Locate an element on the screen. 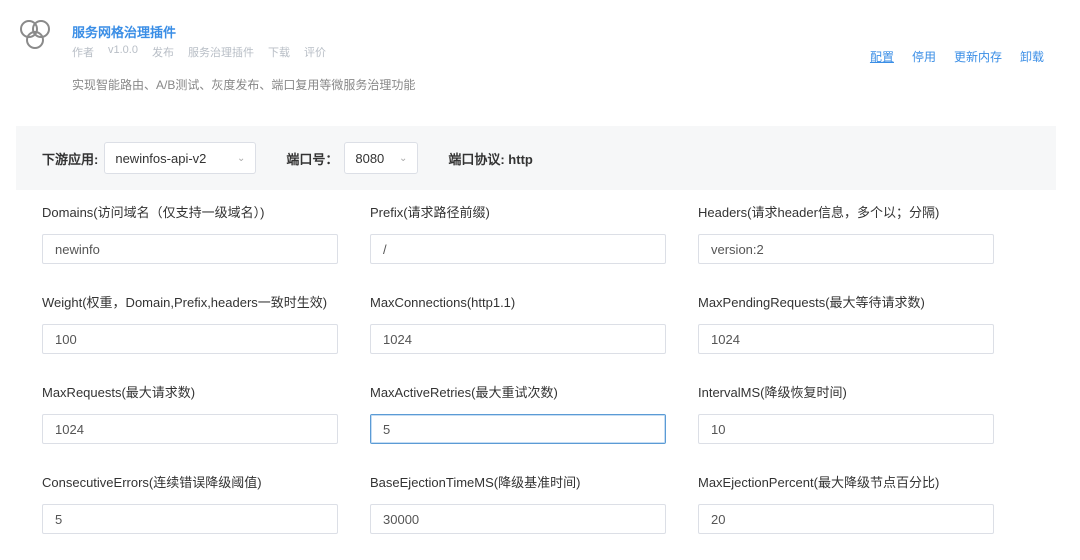 Image resolution: width=1080 pixels, height=560 pixels. field-max-pending-requests: MaxPendingRequests(最大等待请求数) is located at coordinates (848, 324).